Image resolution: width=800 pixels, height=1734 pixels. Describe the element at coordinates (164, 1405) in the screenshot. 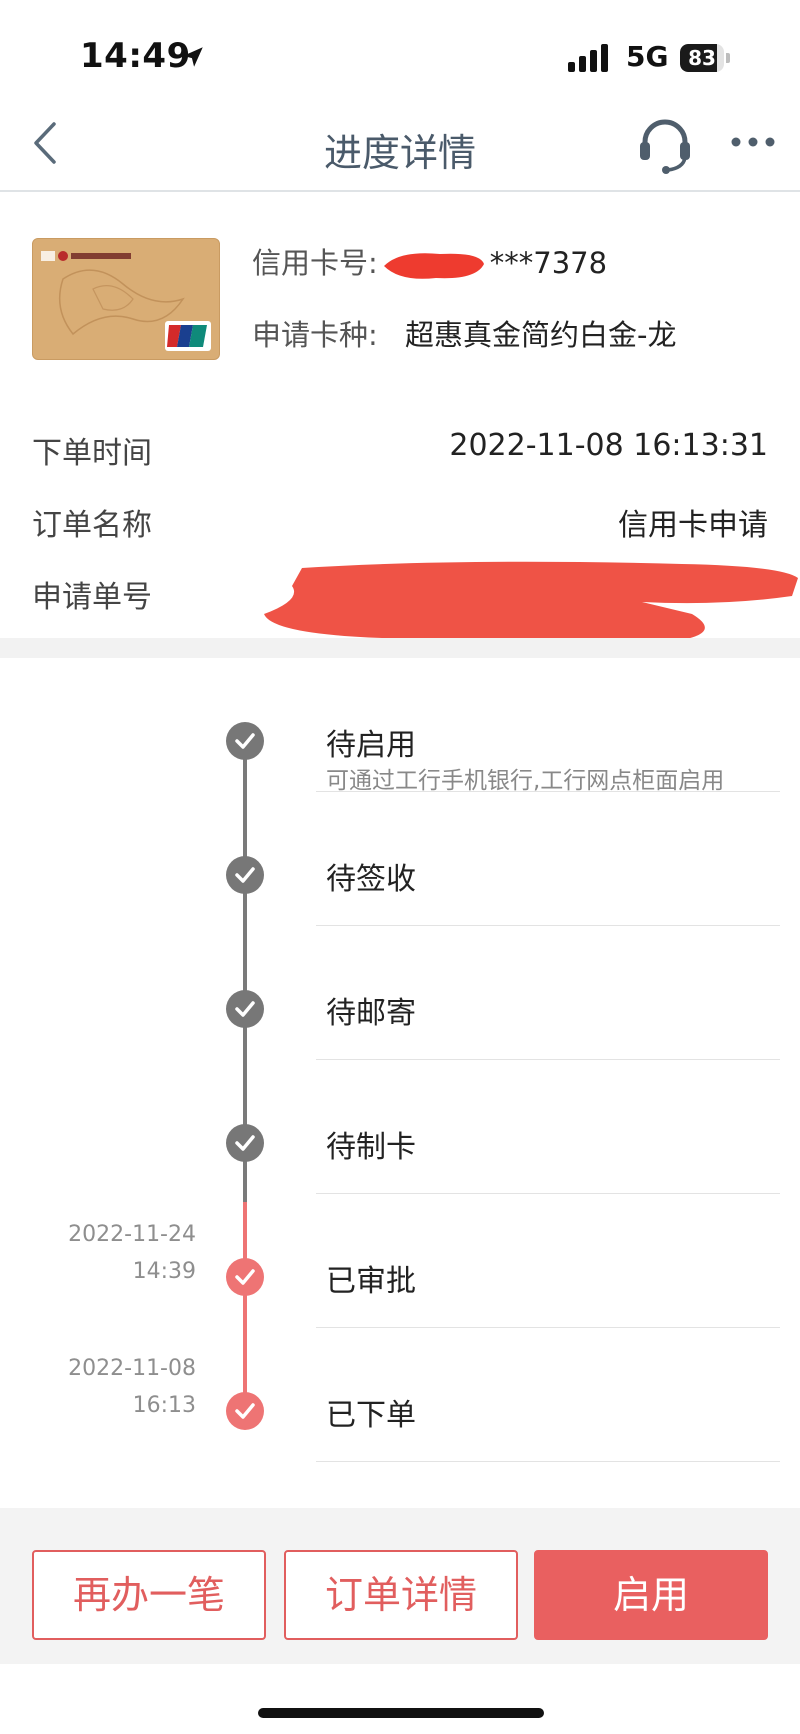

I see `timeline-date-time: 16:13` at that location.